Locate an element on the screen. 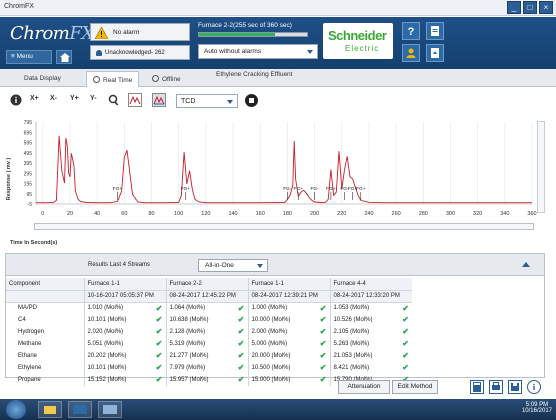  result-value: 1.053 (Mol%) is located at coordinates (351, 308).